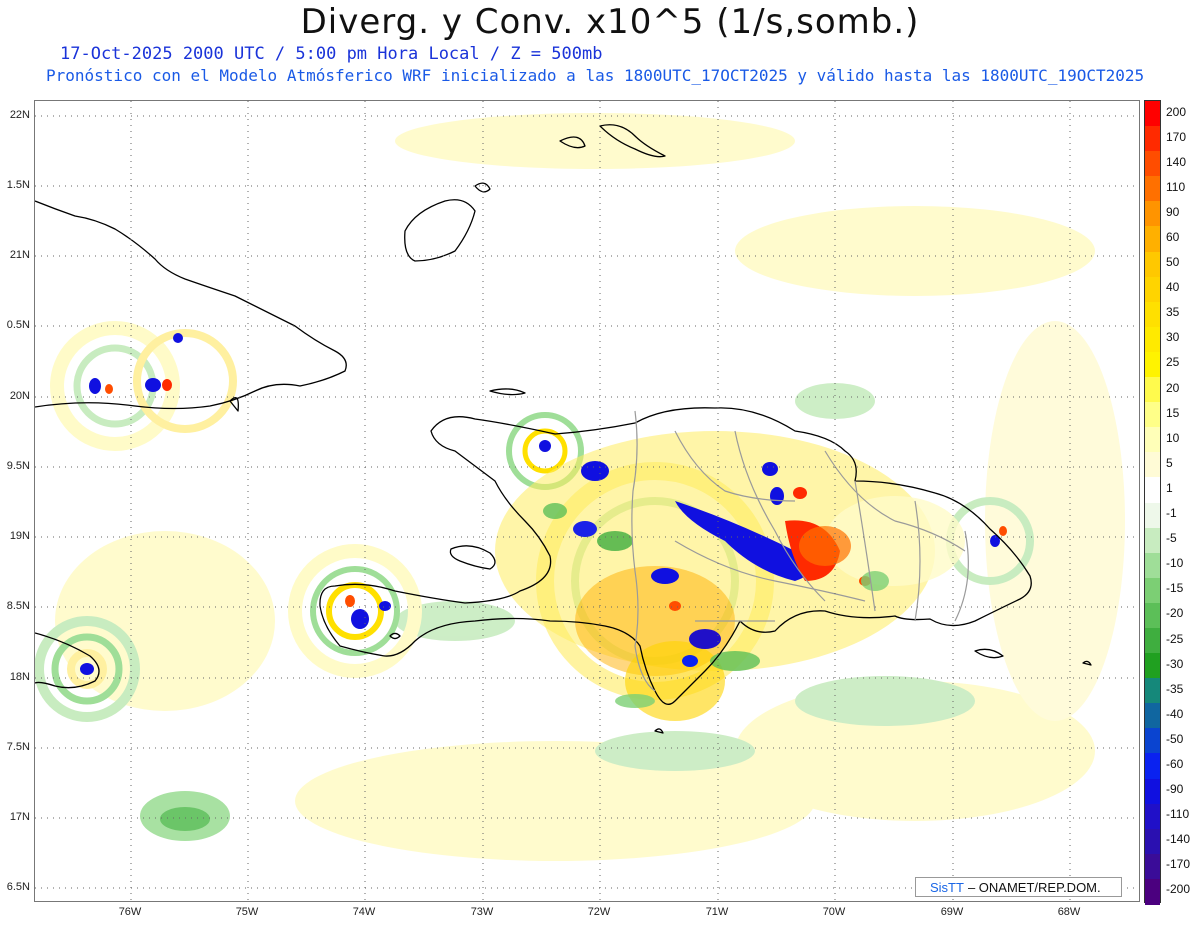  Describe the element at coordinates (507, 392) in the screenshot. I see `coastline-tortuga` at that location.